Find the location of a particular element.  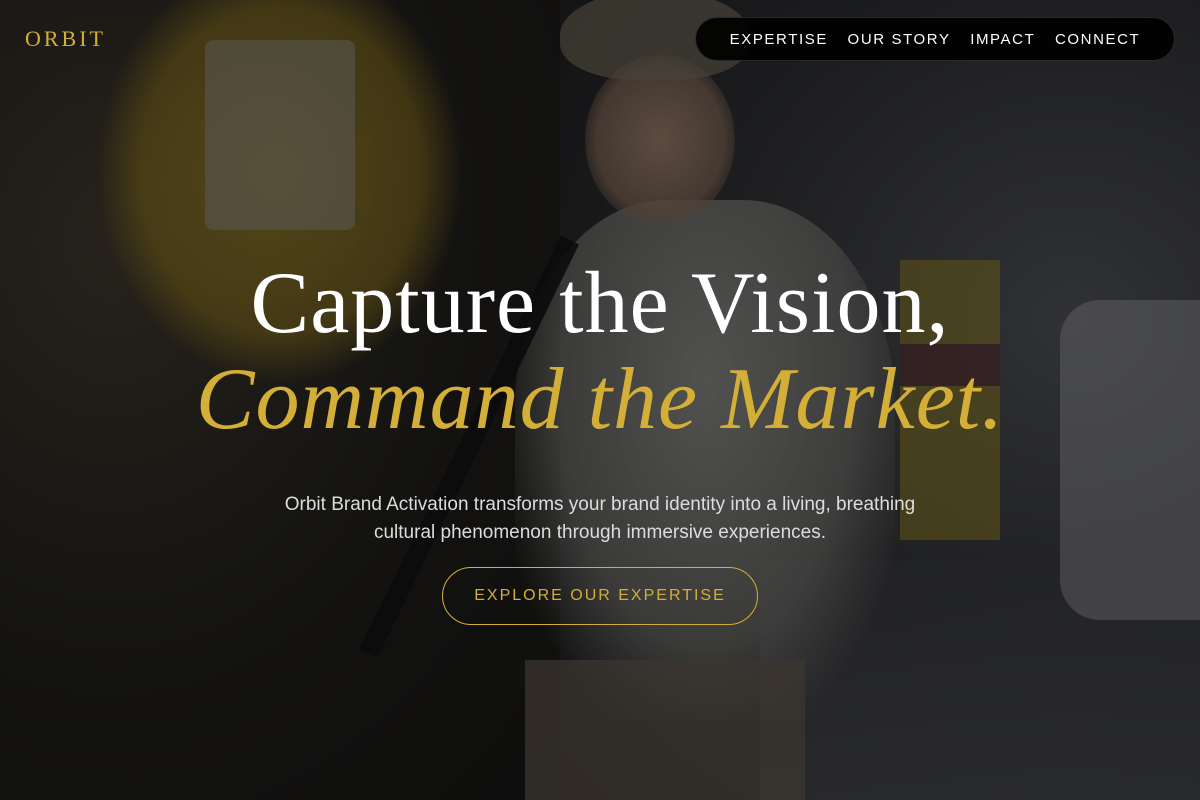

brand-logo: ORBIT is located at coordinates (65, 39).